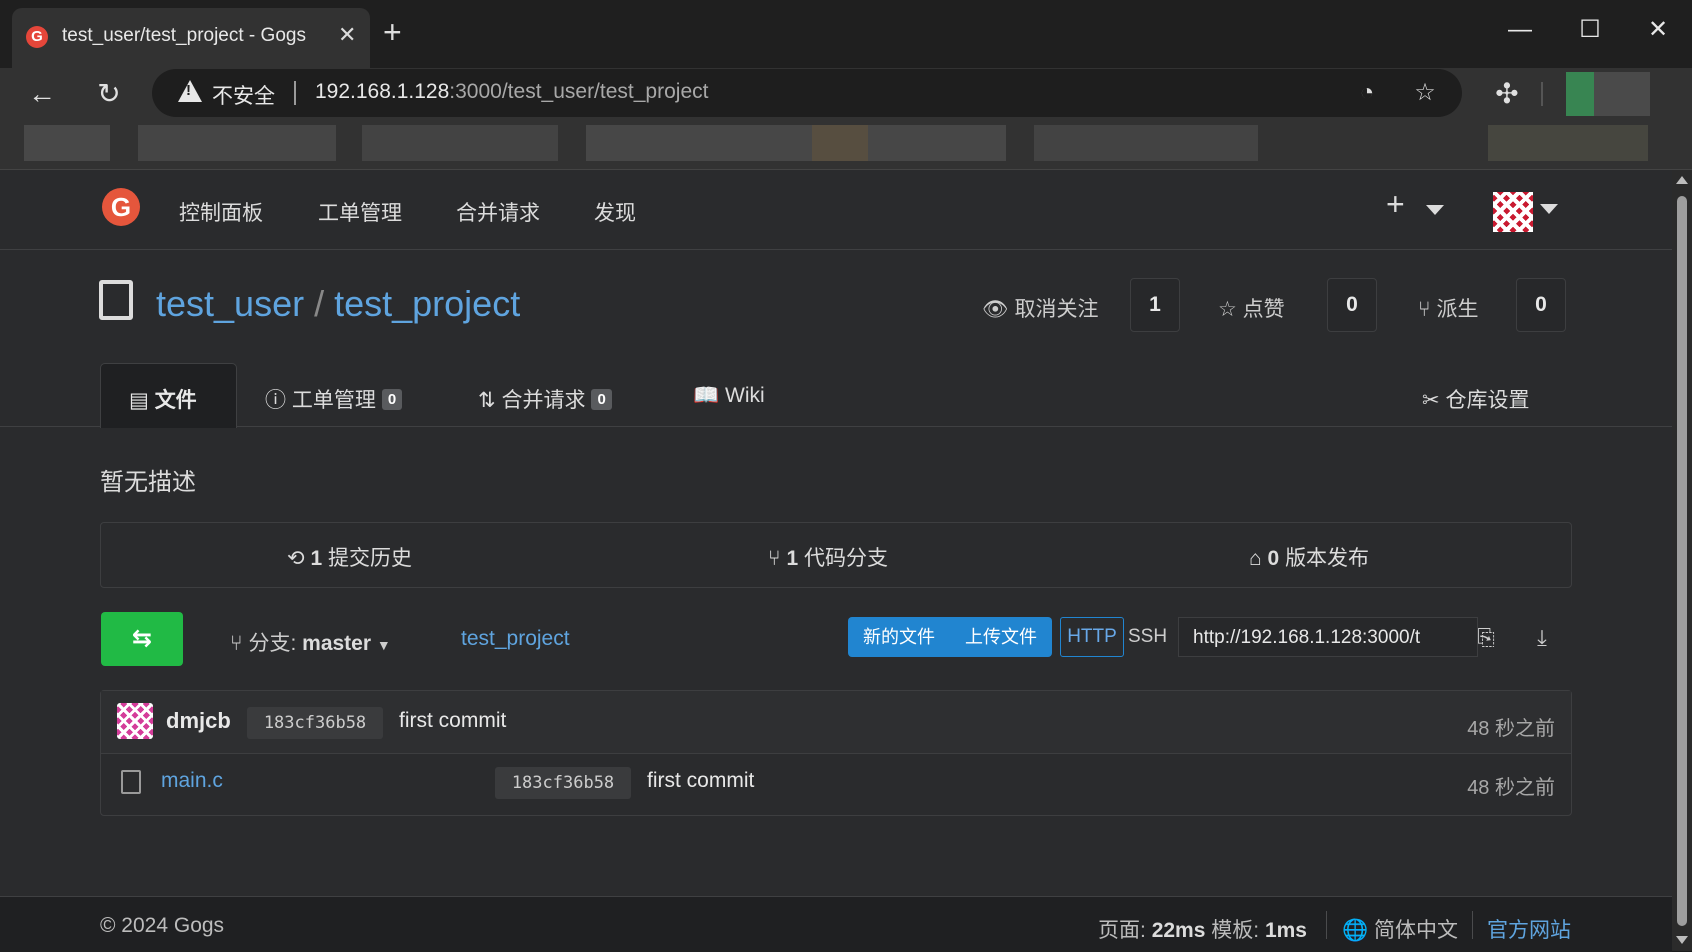 Image resolution: width=1692 pixels, height=952 pixels. I want to click on tab-issues: ⓘ 工单管理 0, so click(334, 399).